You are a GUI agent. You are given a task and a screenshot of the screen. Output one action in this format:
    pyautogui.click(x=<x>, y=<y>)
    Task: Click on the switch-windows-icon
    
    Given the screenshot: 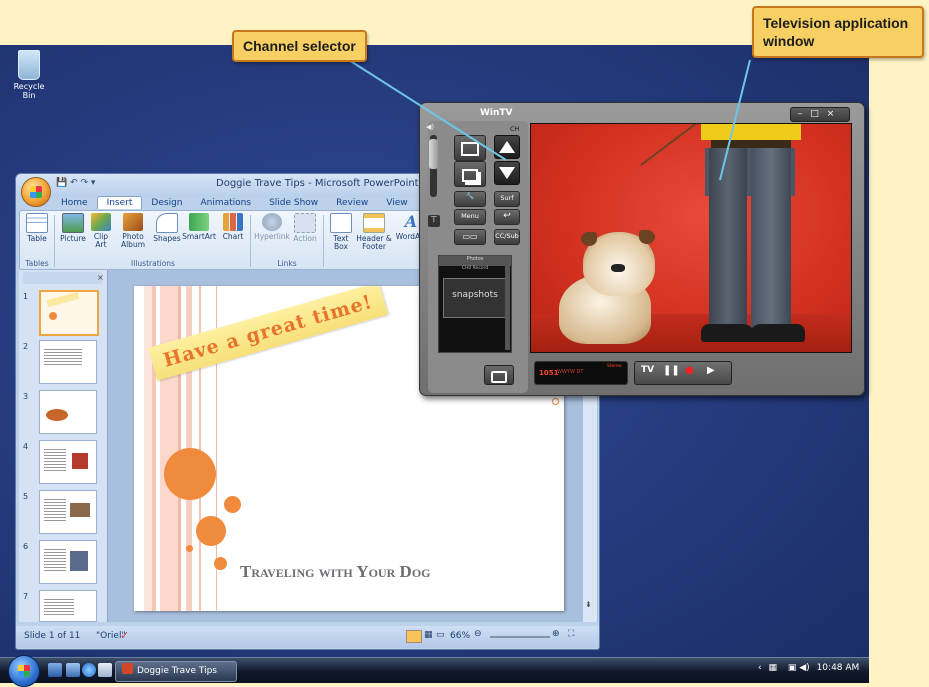 What is the action you would take?
    pyautogui.click(x=73, y=670)
    